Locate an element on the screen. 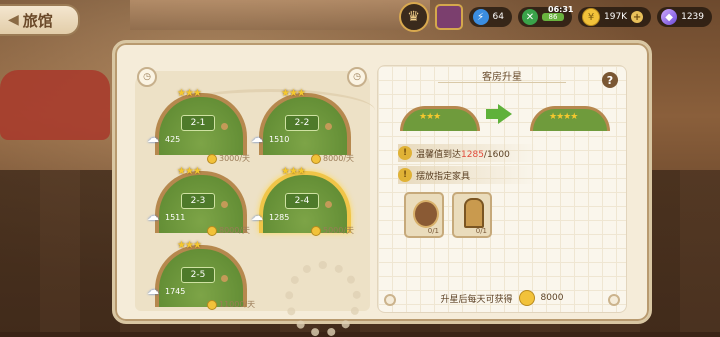 This screenshot has height=337, width=720. fork-knife-icon: ✕ is located at coordinates (530, 17).